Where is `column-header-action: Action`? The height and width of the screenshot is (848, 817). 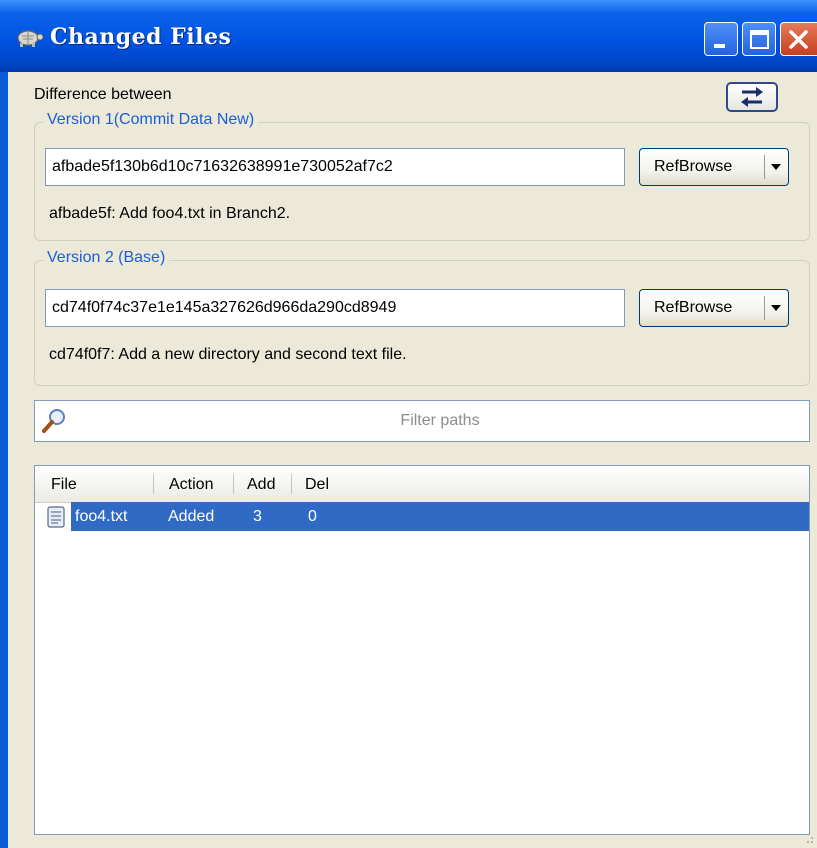
column-header-action: Action is located at coordinates (191, 485).